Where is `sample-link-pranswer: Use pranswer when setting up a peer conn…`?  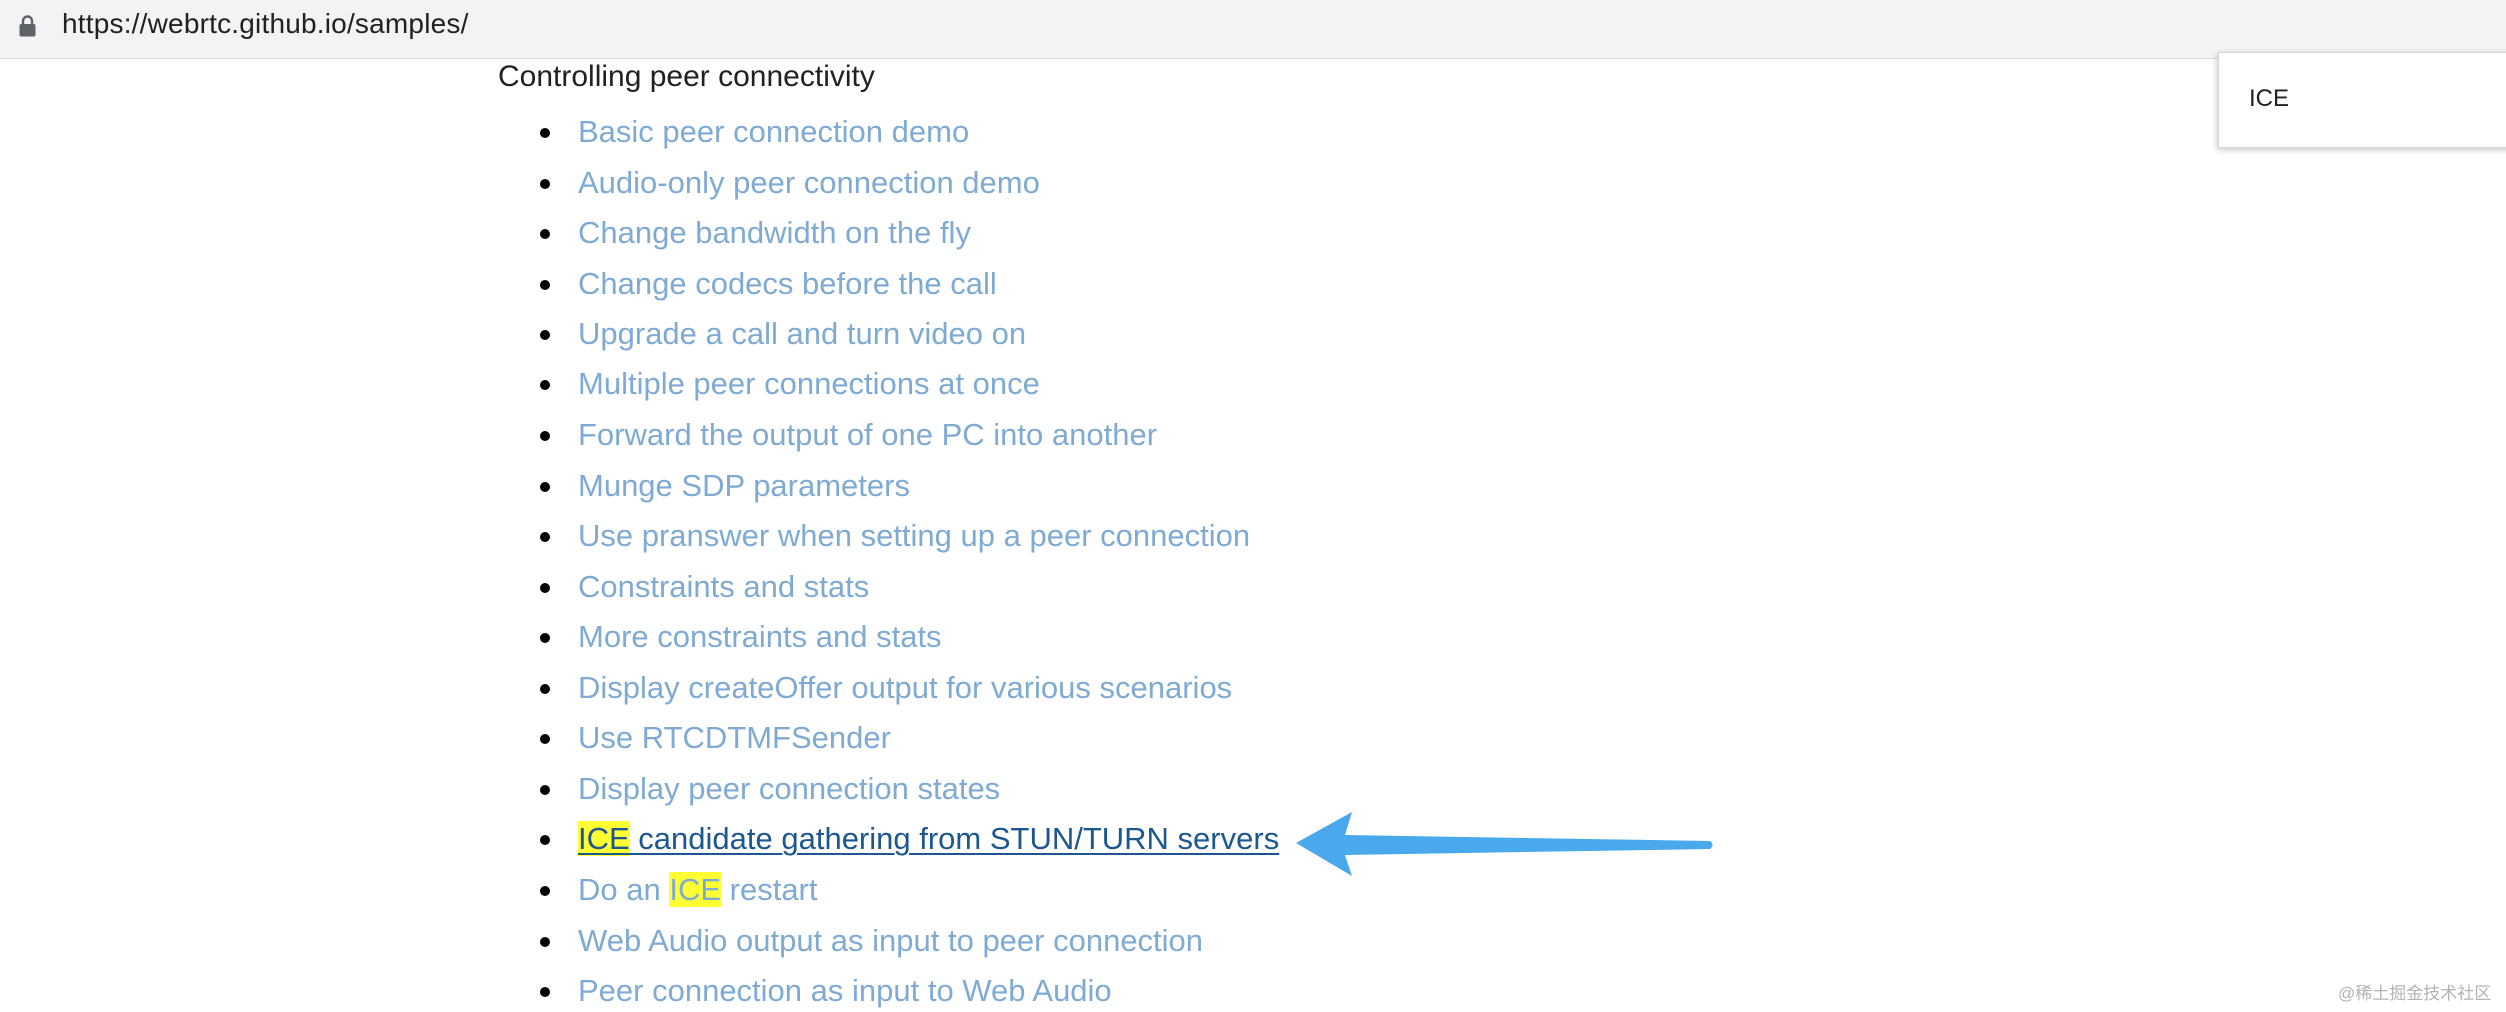 sample-link-pranswer: Use pranswer when setting up a peer conn… is located at coordinates (914, 536).